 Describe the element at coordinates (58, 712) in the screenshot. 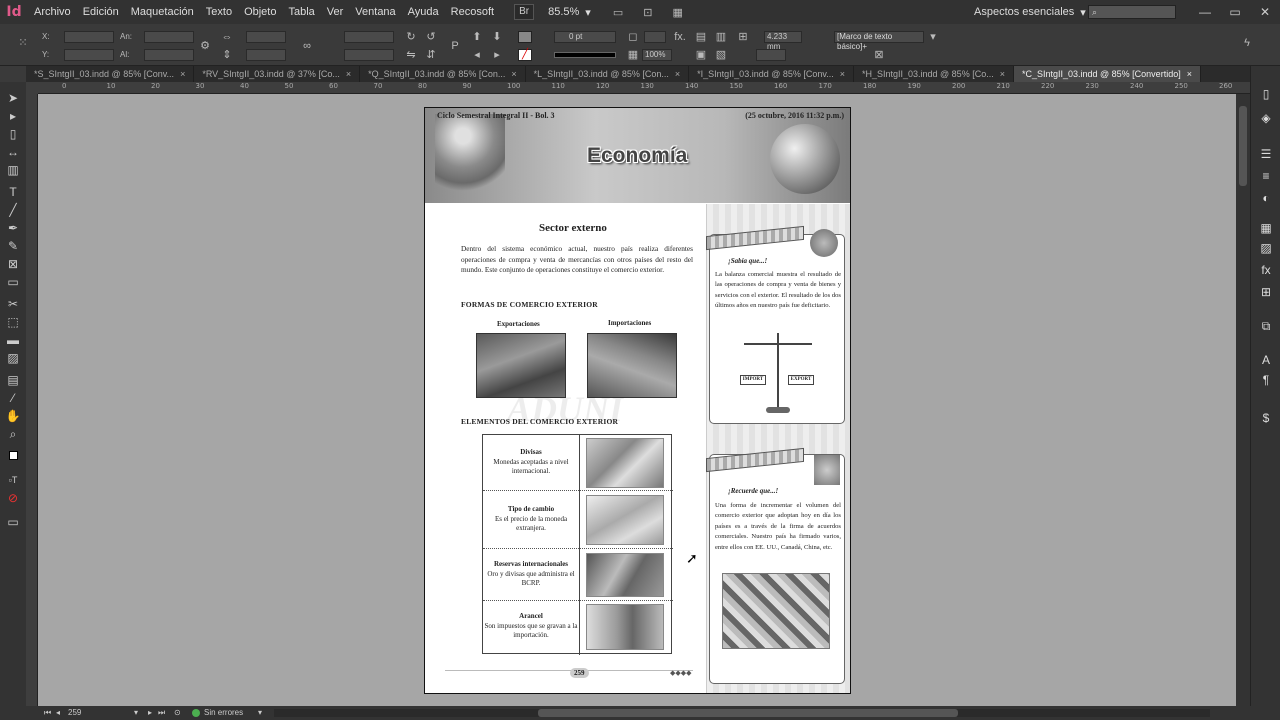

I see `previous-page-icon: ◂` at that location.